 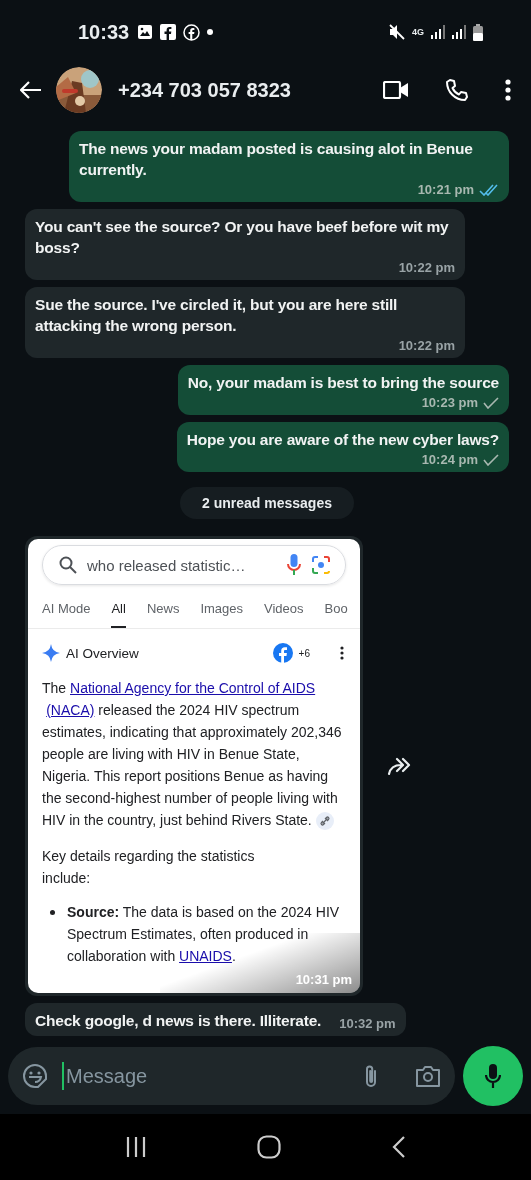 What do you see at coordinates (178, 1021) in the screenshot?
I see `message-text: Check google, d news is there. Illiterate.` at bounding box center [178, 1021].